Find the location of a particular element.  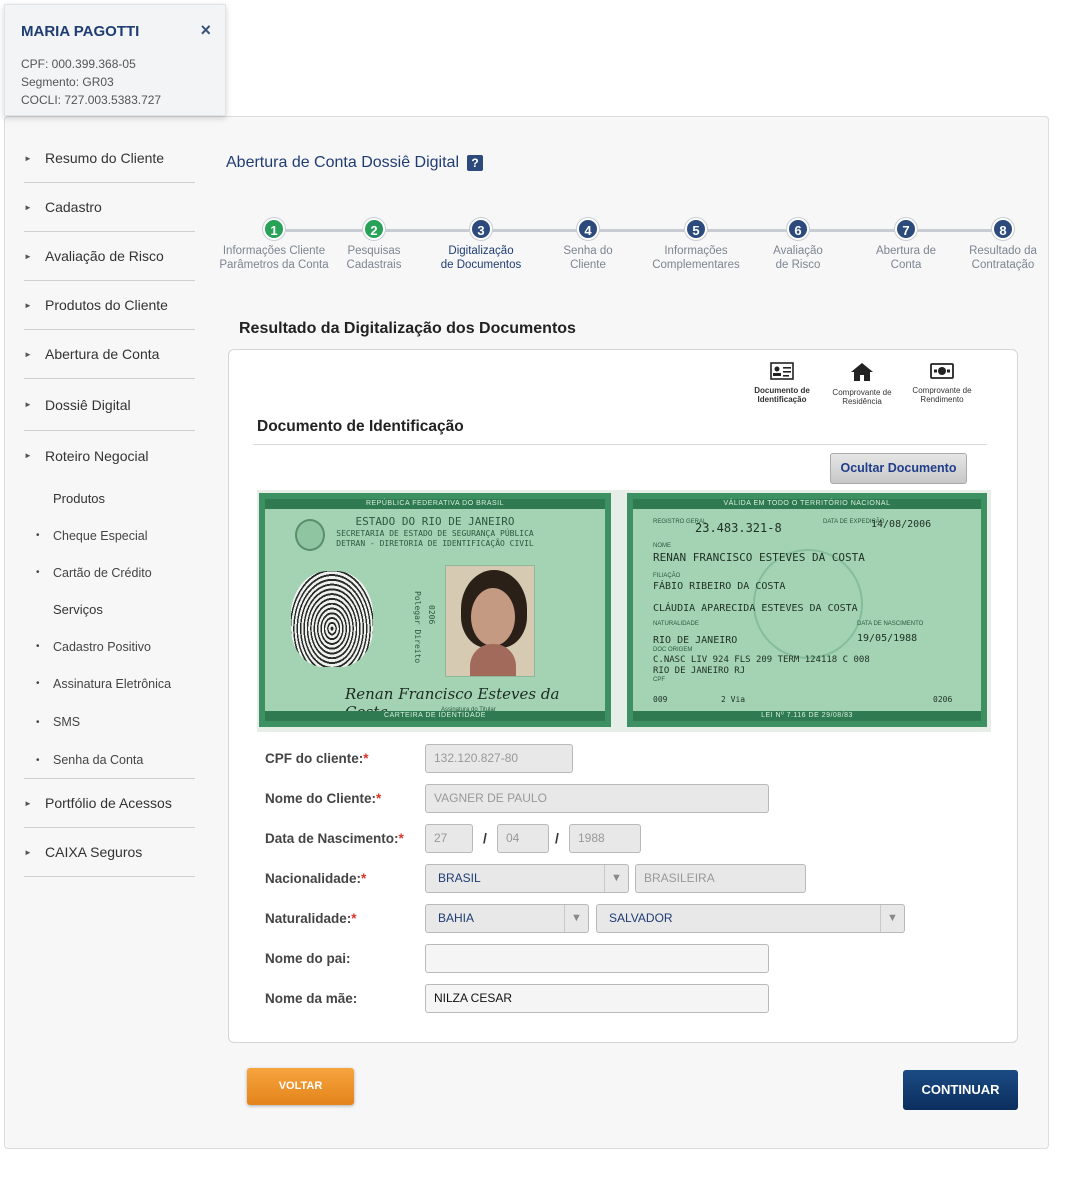

submenu-item-cartao: • Cartão de Crédito is located at coordinates (109, 572).